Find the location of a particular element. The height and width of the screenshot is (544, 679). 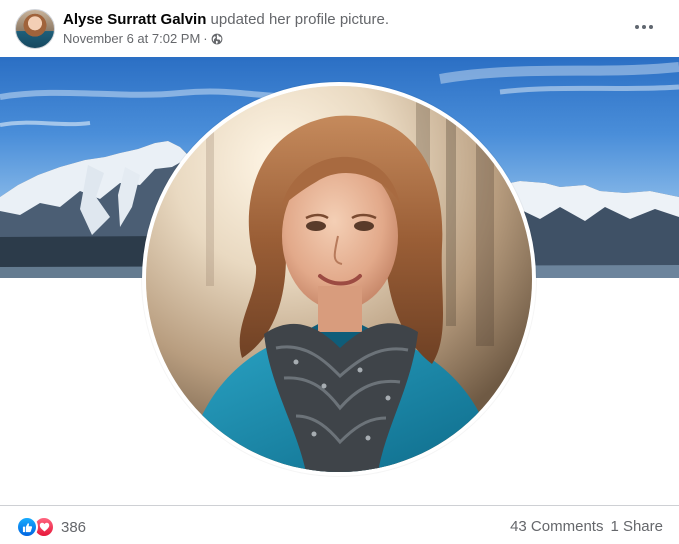

more-options-icon is located at coordinates (644, 27).